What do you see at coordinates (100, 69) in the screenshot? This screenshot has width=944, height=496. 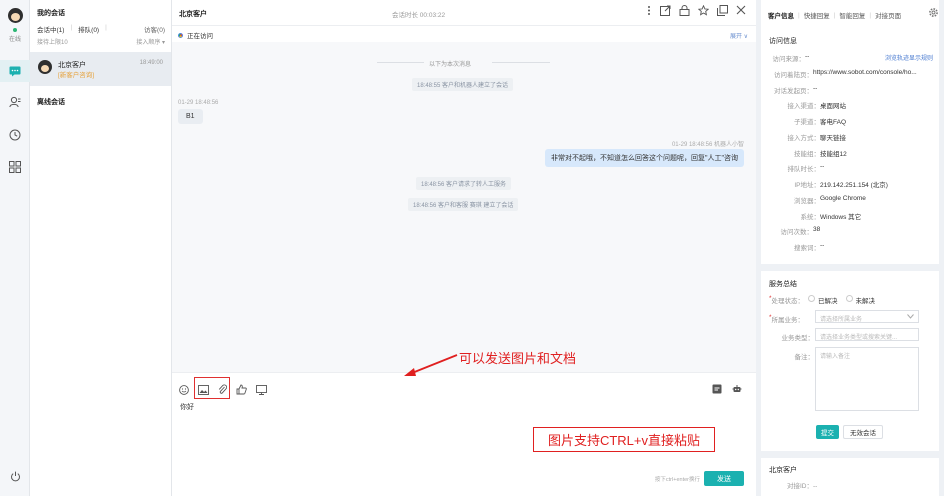 I see `session-list-item: 北京客户 18:49:00 [新客户咨询]` at bounding box center [100, 69].